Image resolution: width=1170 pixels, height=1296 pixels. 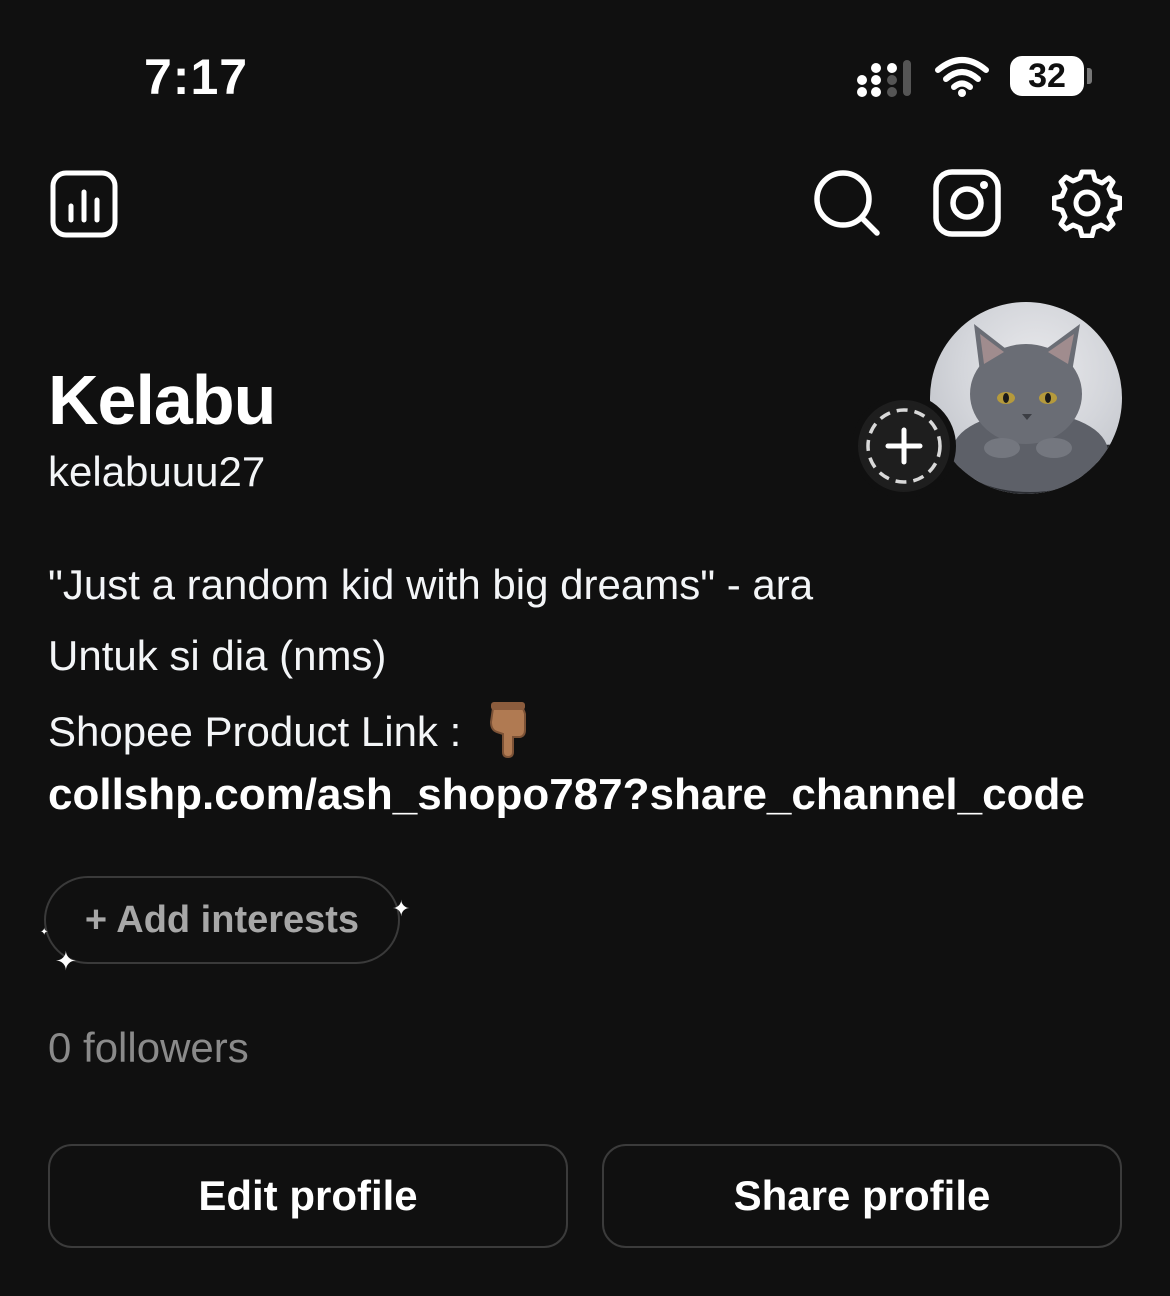 I want to click on add-story-button, so click(x=904, y=446).